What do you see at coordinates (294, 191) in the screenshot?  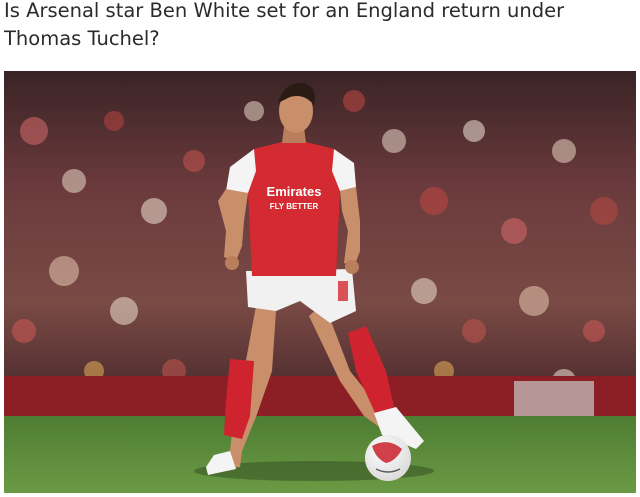 I see `kit-sponsor-line1: Emirates` at bounding box center [294, 191].